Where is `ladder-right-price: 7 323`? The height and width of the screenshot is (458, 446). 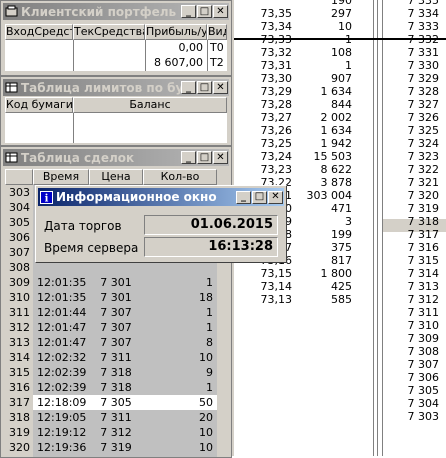
ladder-right-price: 7 323 is located at coordinates (411, 156).